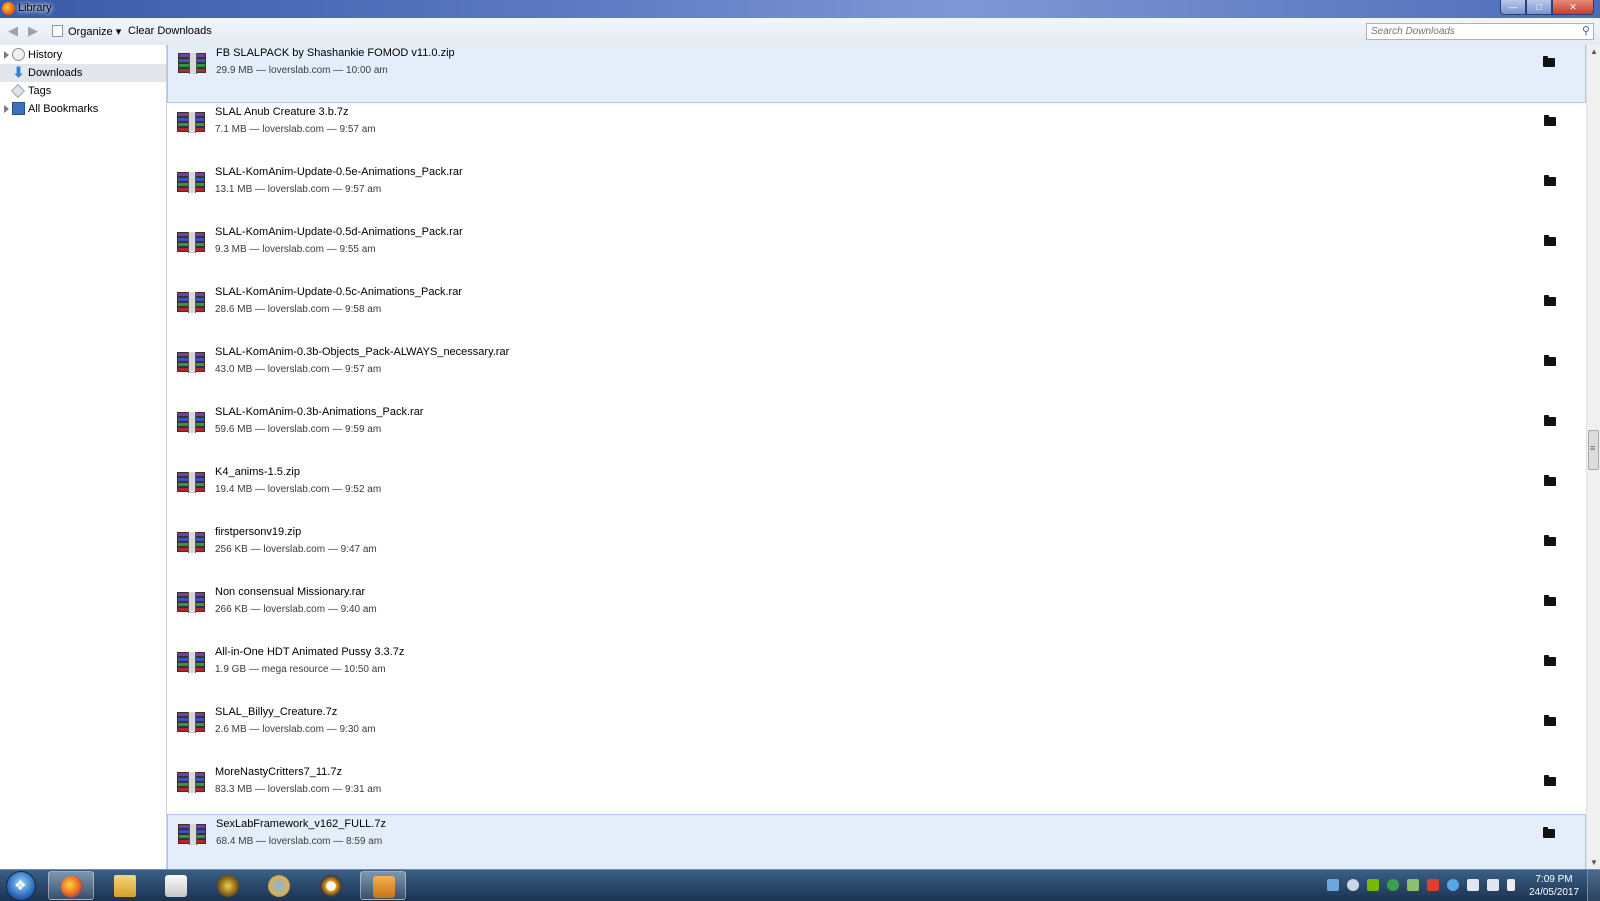  Describe the element at coordinates (13, 30) in the screenshot. I see `back-arrow-icon: ◀` at that location.